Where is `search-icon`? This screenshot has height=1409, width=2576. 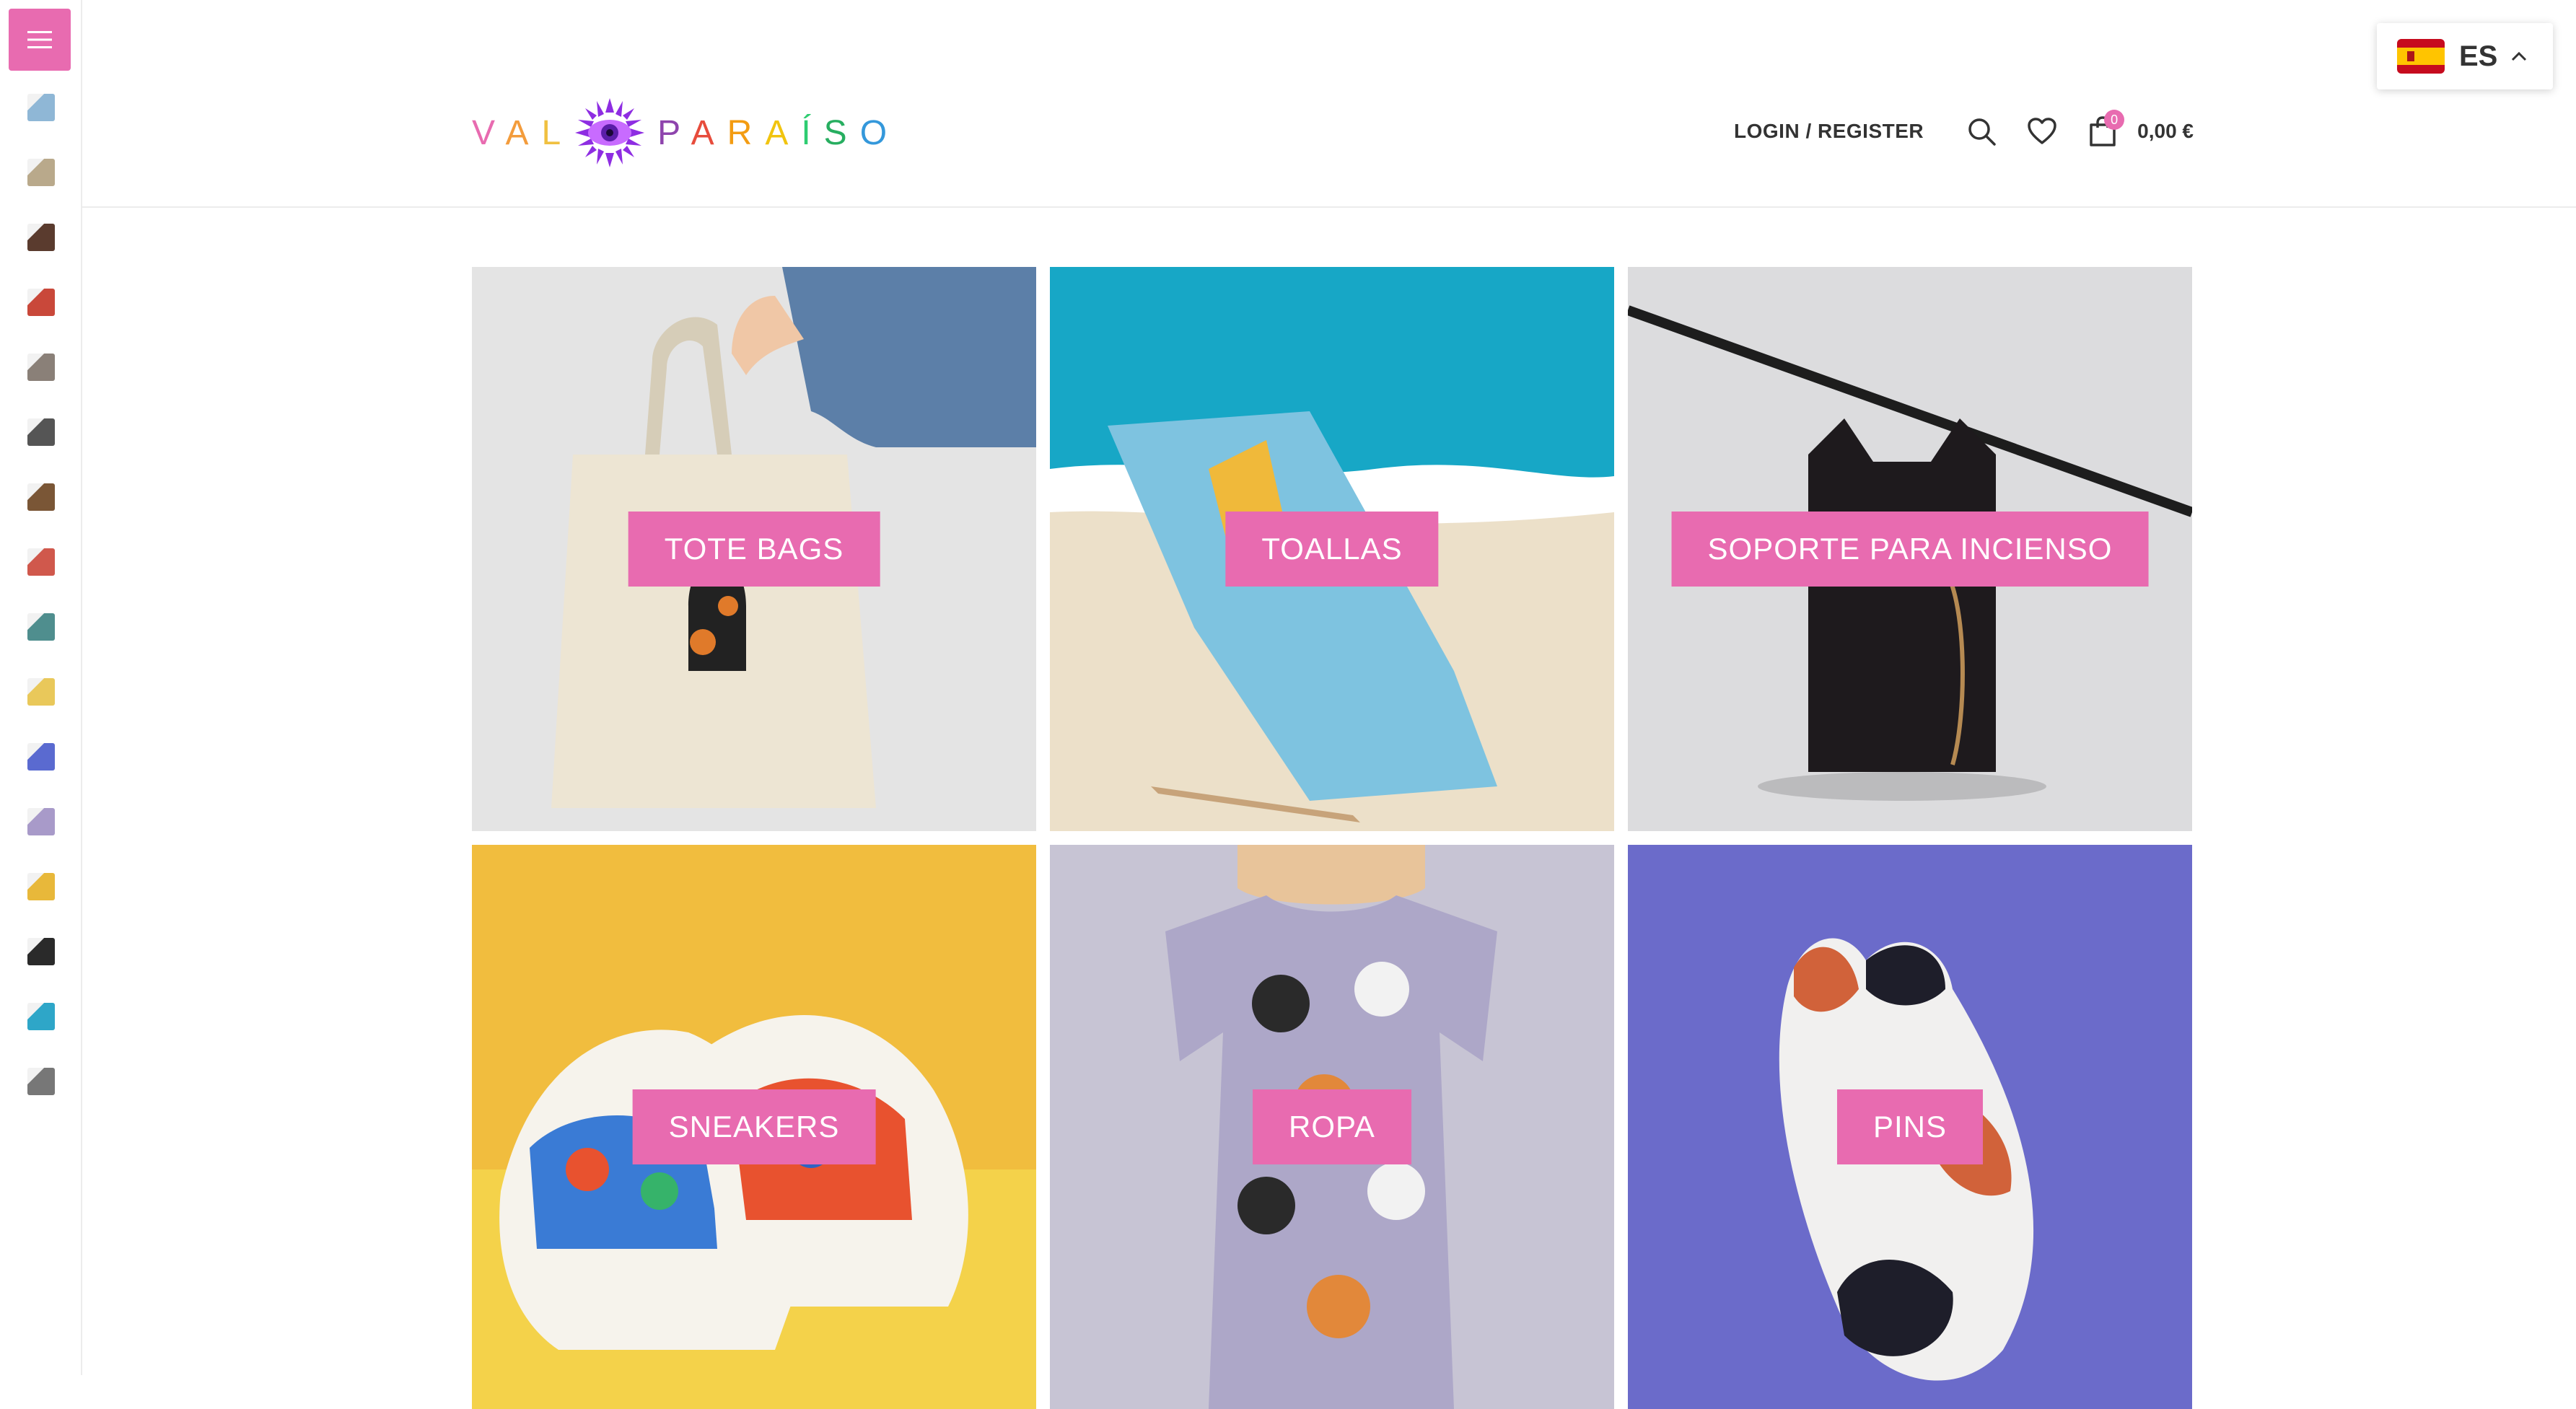 search-icon is located at coordinates (1982, 132).